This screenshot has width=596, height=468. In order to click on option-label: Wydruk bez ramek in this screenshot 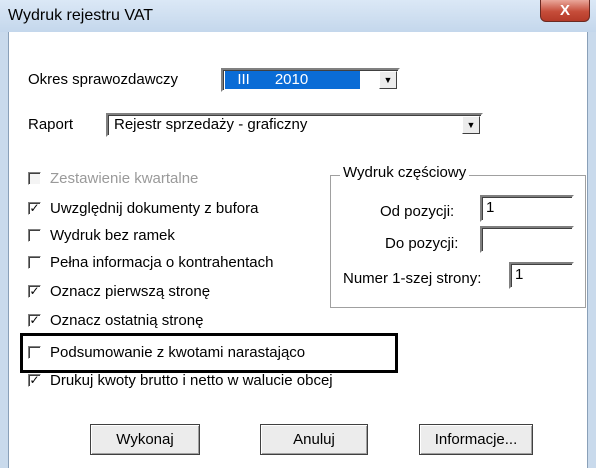, I will do `click(112, 235)`.